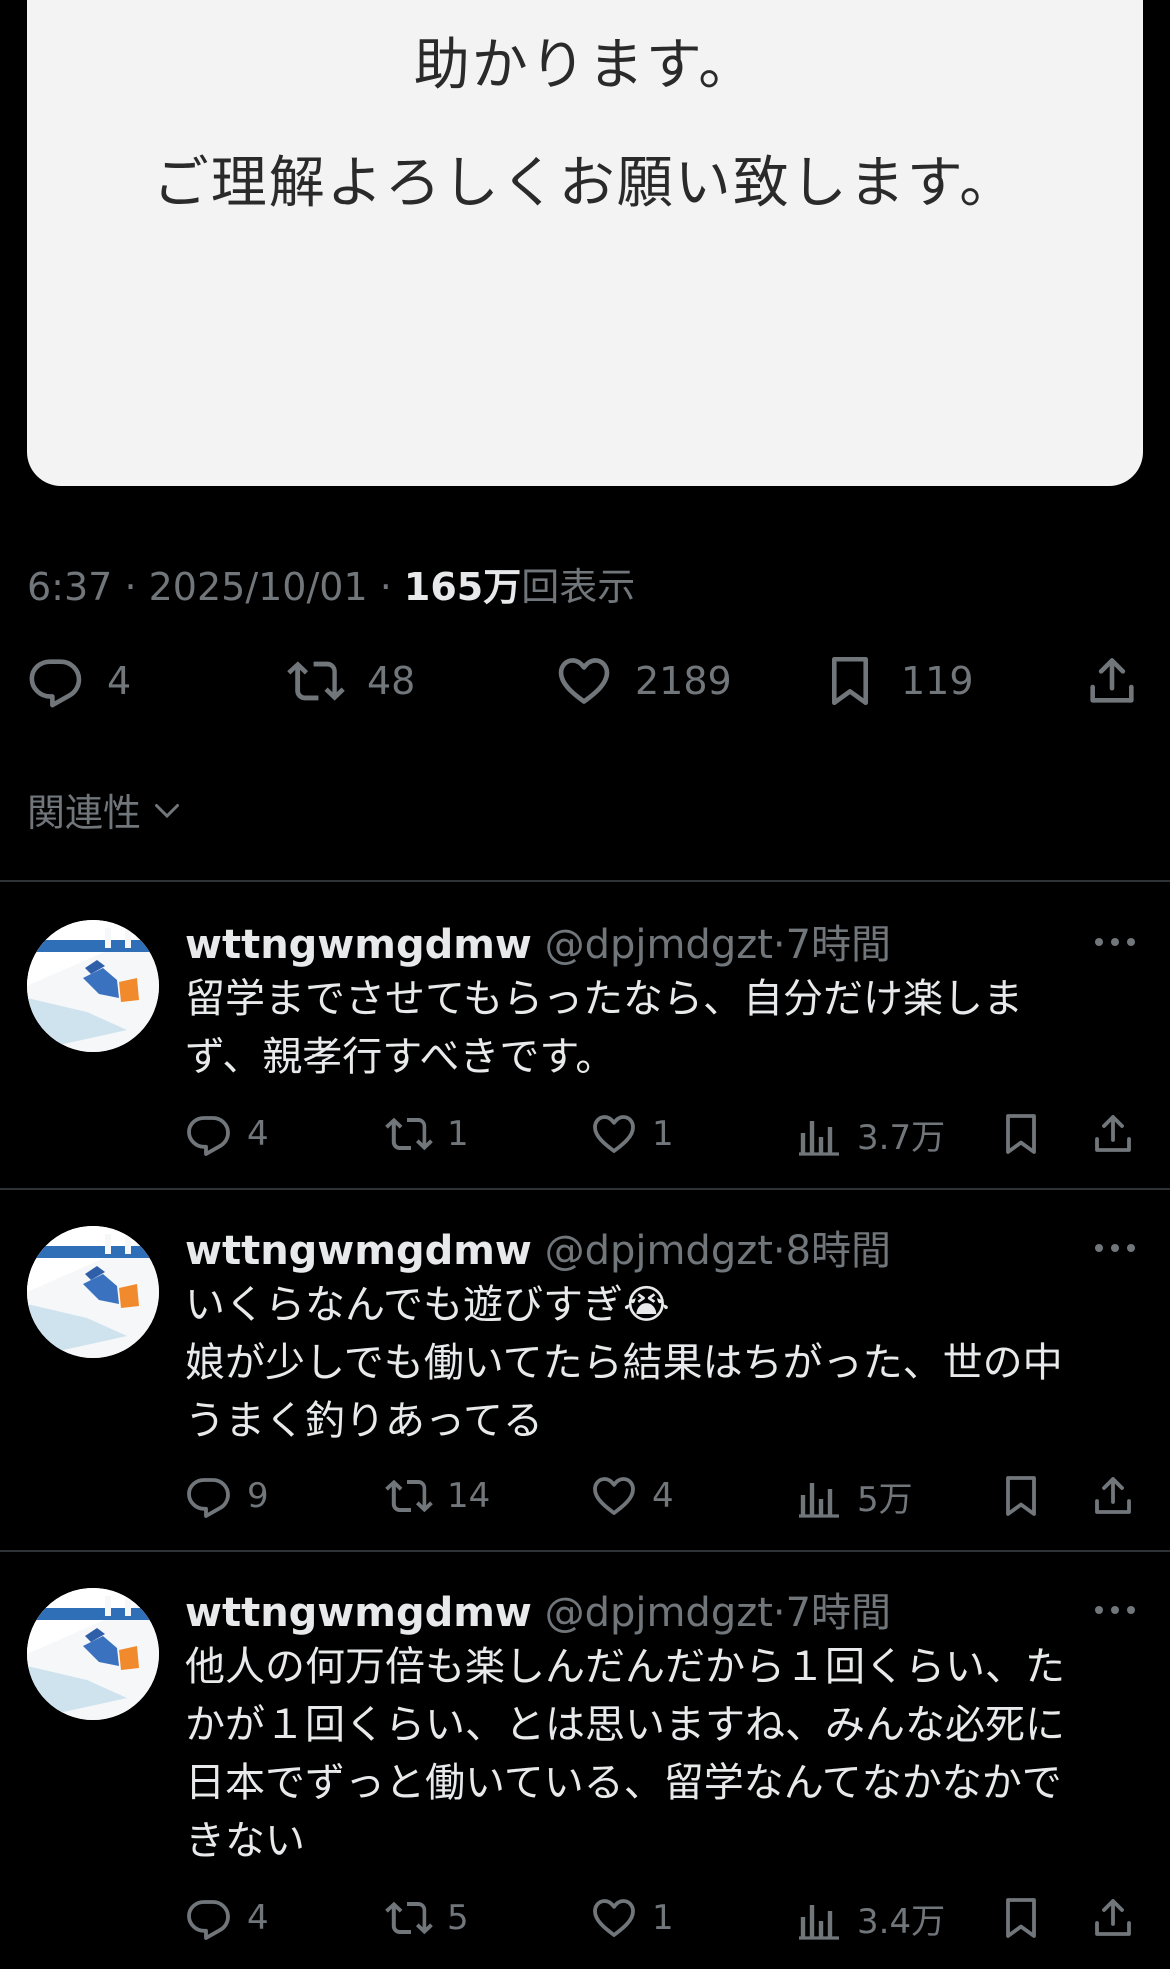  Describe the element at coordinates (663, 1134) in the screenshot. I see `like-count: 1` at that location.